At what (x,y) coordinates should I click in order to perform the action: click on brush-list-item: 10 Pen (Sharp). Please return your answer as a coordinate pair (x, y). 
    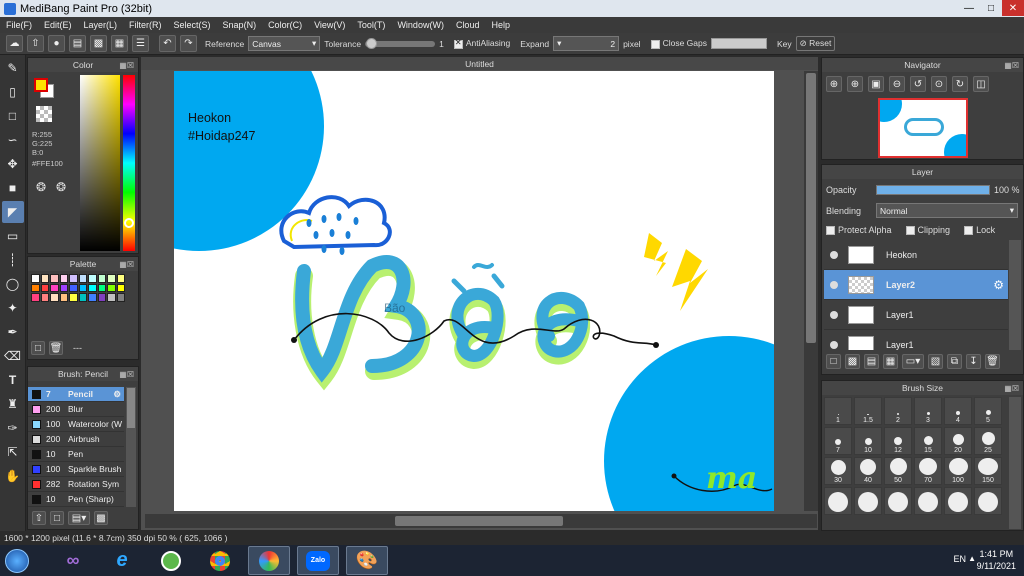
    Looking at the image, I should click on (76, 499).